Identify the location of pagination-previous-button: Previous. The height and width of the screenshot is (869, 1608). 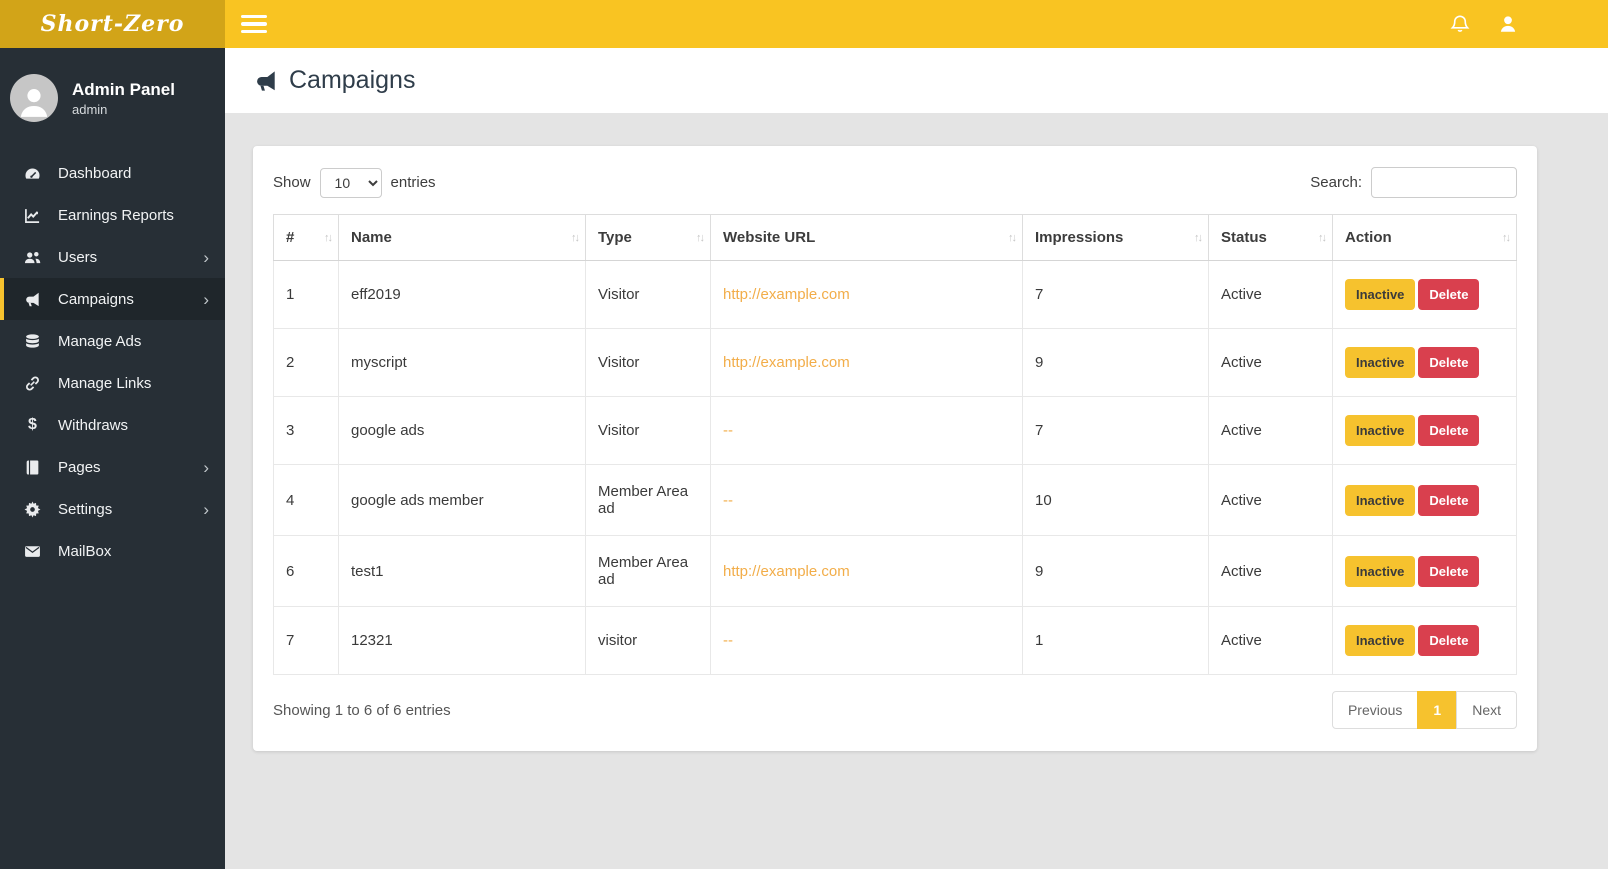
(1375, 710).